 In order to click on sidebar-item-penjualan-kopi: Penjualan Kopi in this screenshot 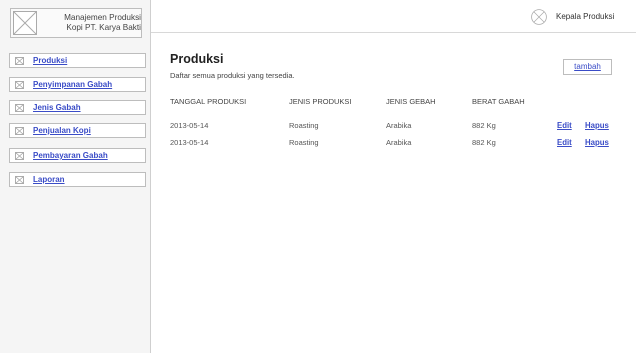, I will do `click(77, 130)`.